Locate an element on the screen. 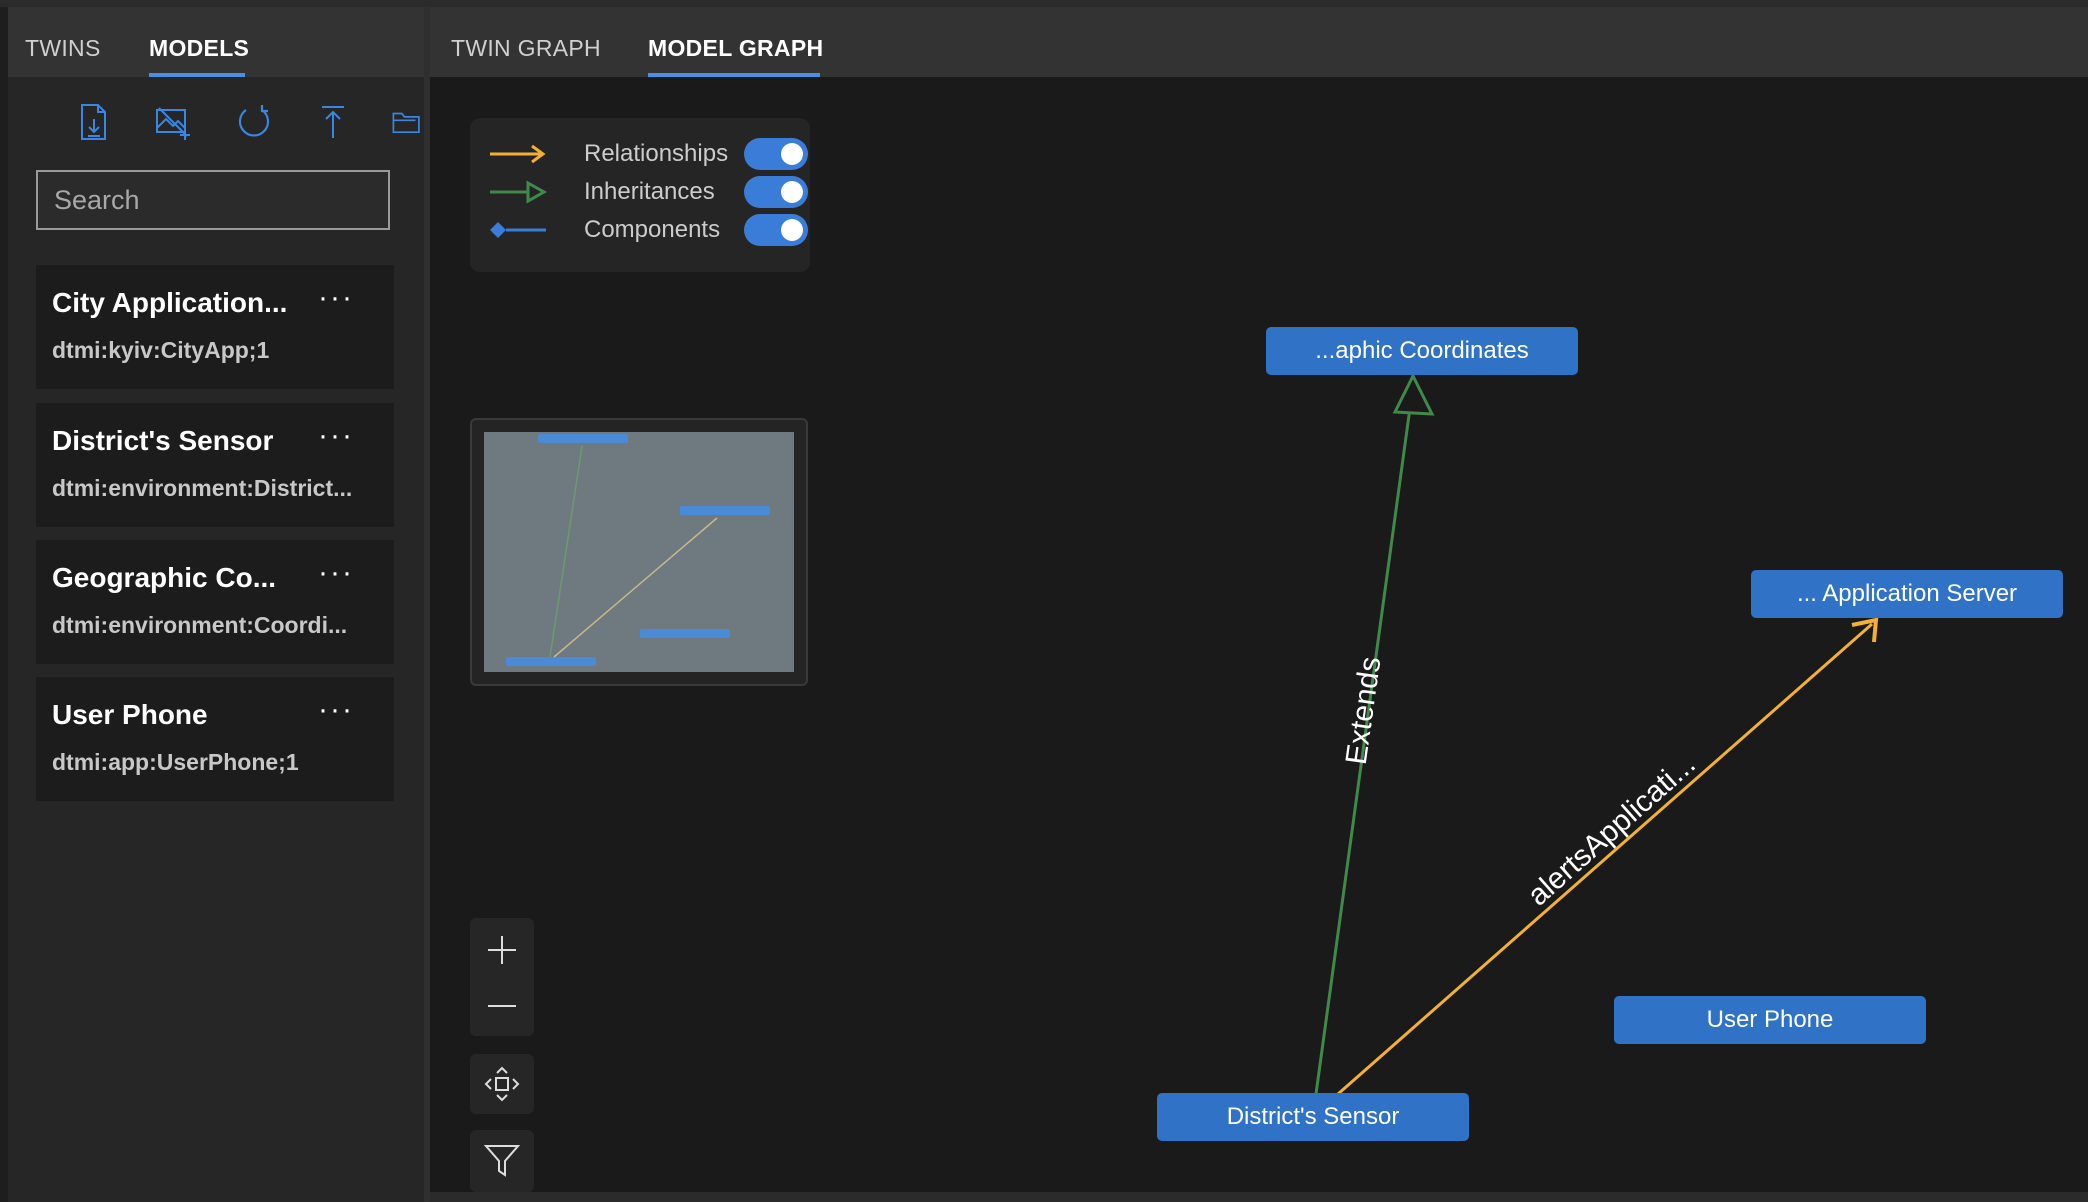  legend-label: Components is located at coordinates (652, 229).